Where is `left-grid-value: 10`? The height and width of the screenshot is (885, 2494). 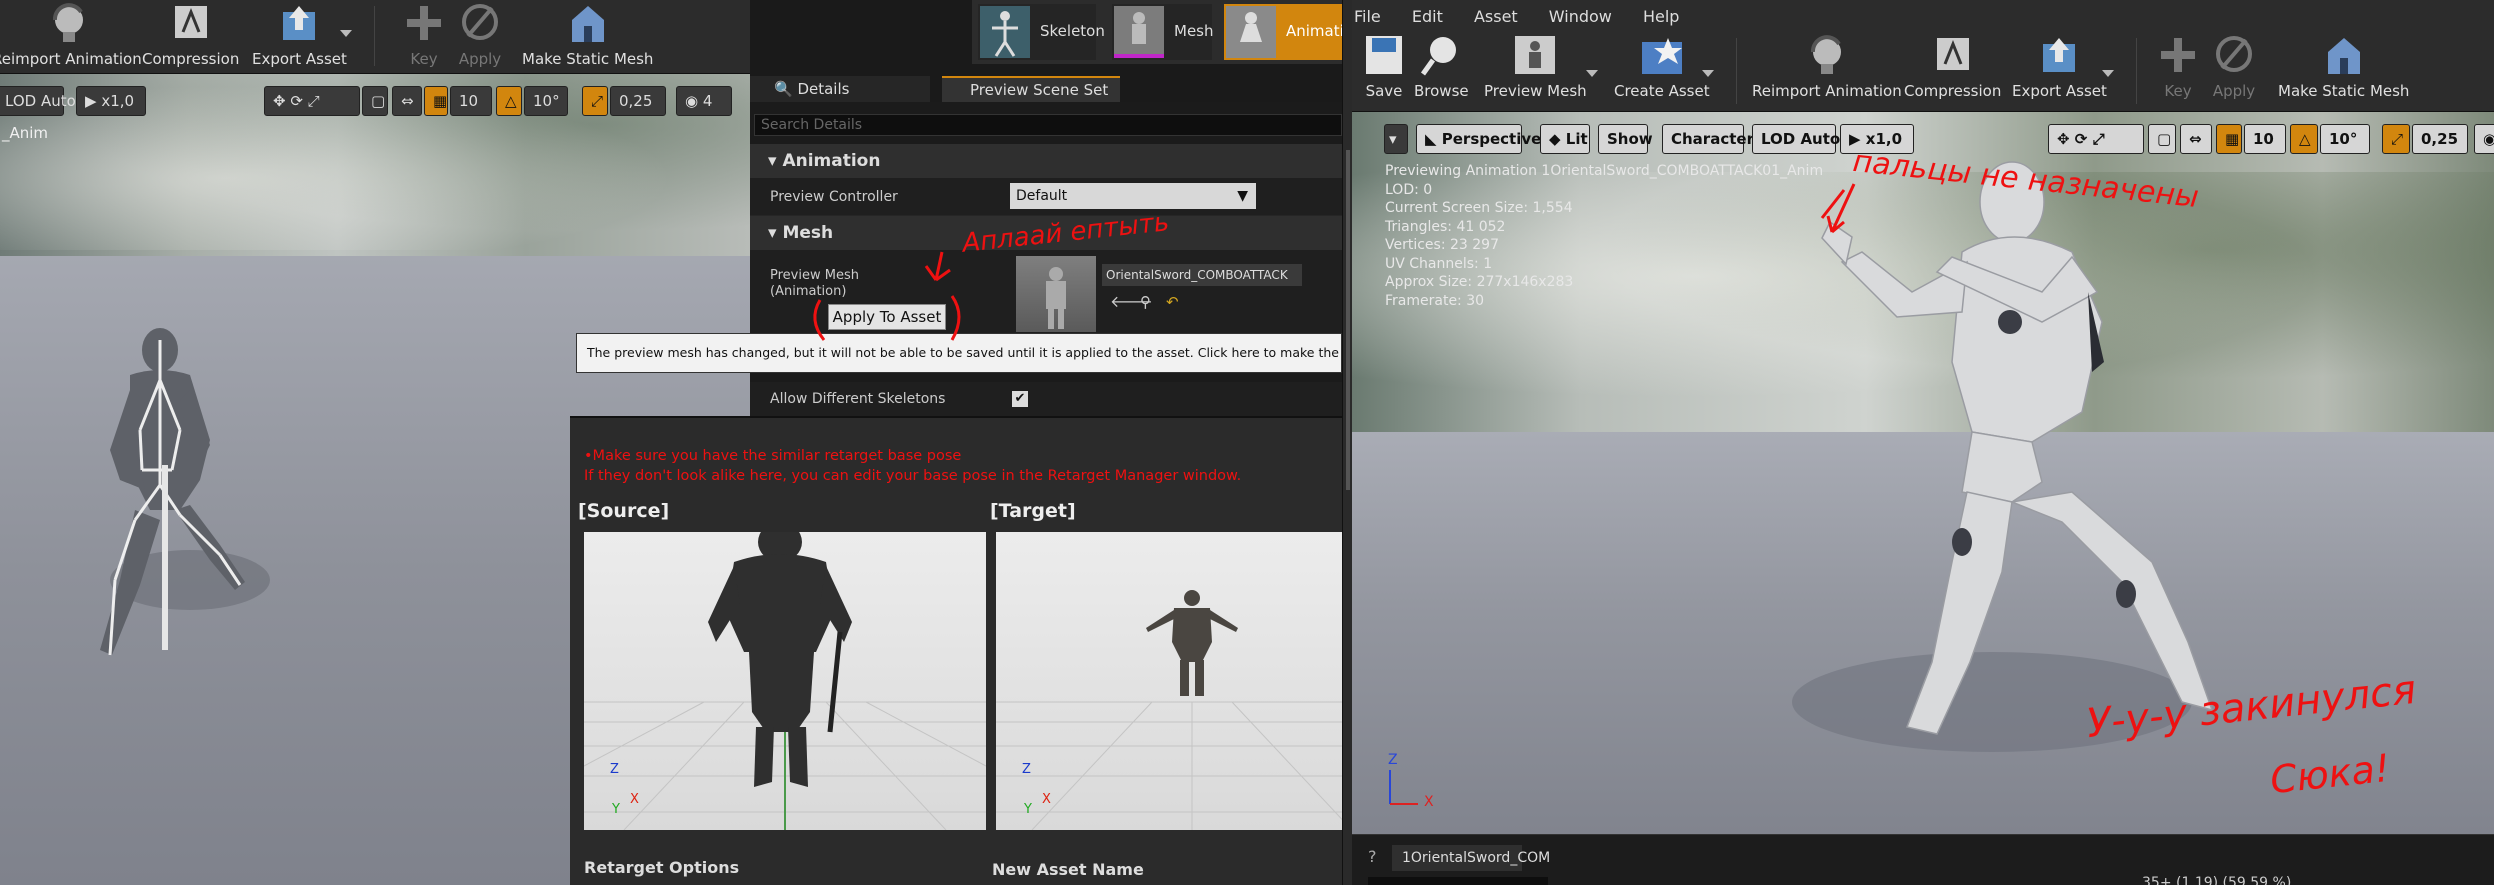 left-grid-value: 10 is located at coordinates (471, 101).